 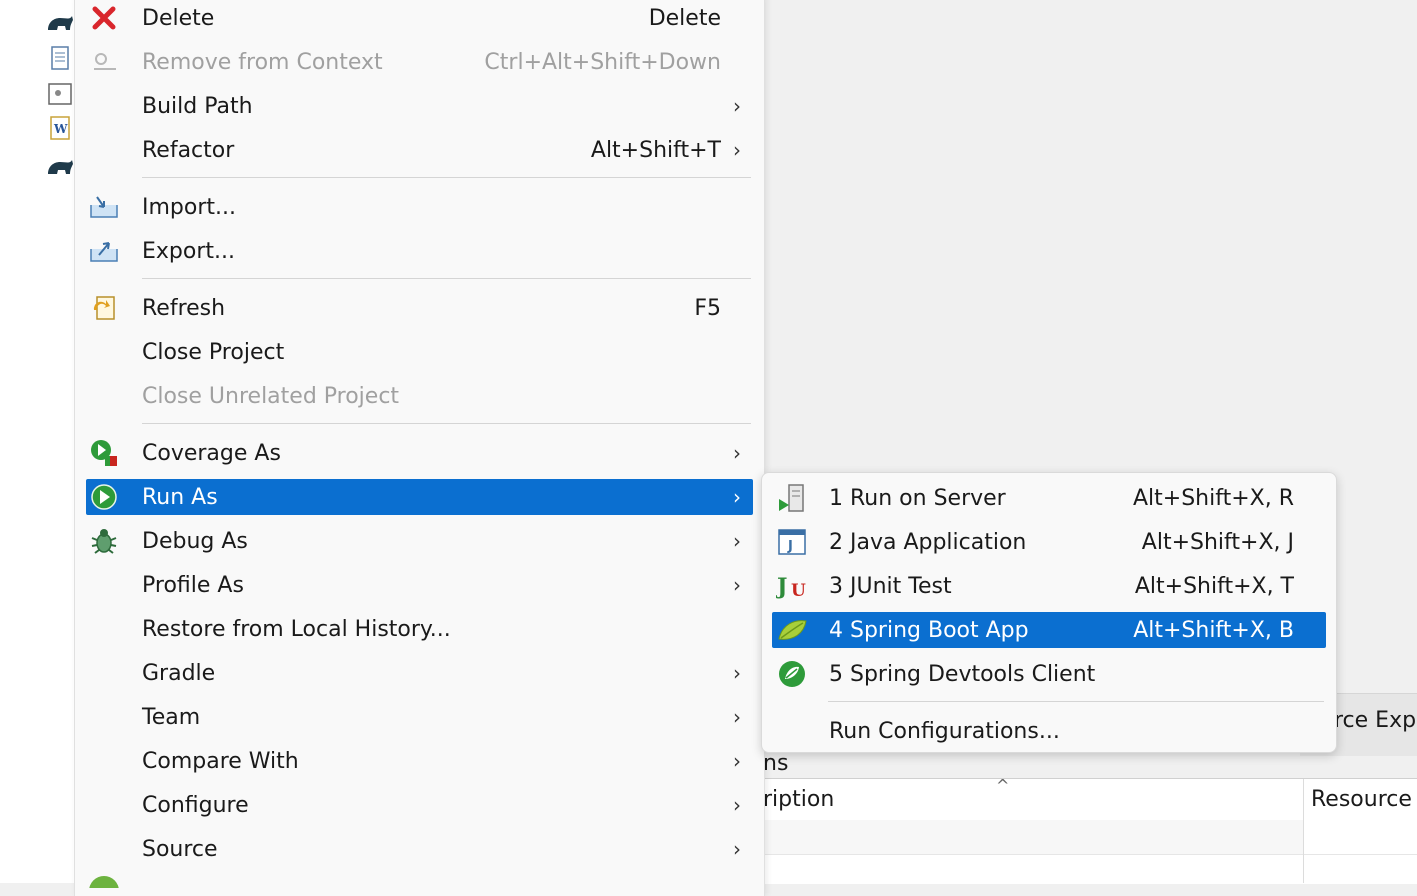 What do you see at coordinates (179, 673) in the screenshot?
I see `menu-item-label: Gradle` at bounding box center [179, 673].